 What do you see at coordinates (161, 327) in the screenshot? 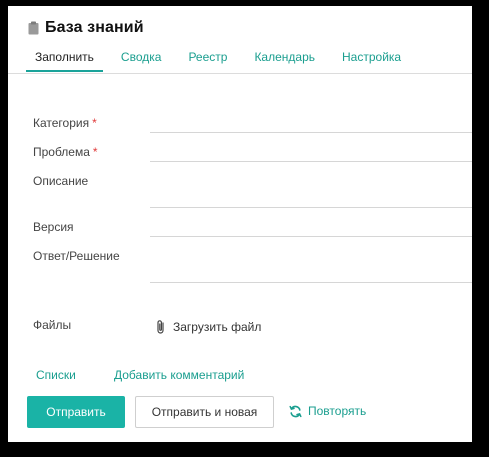
I see `paperclip-icon` at bounding box center [161, 327].